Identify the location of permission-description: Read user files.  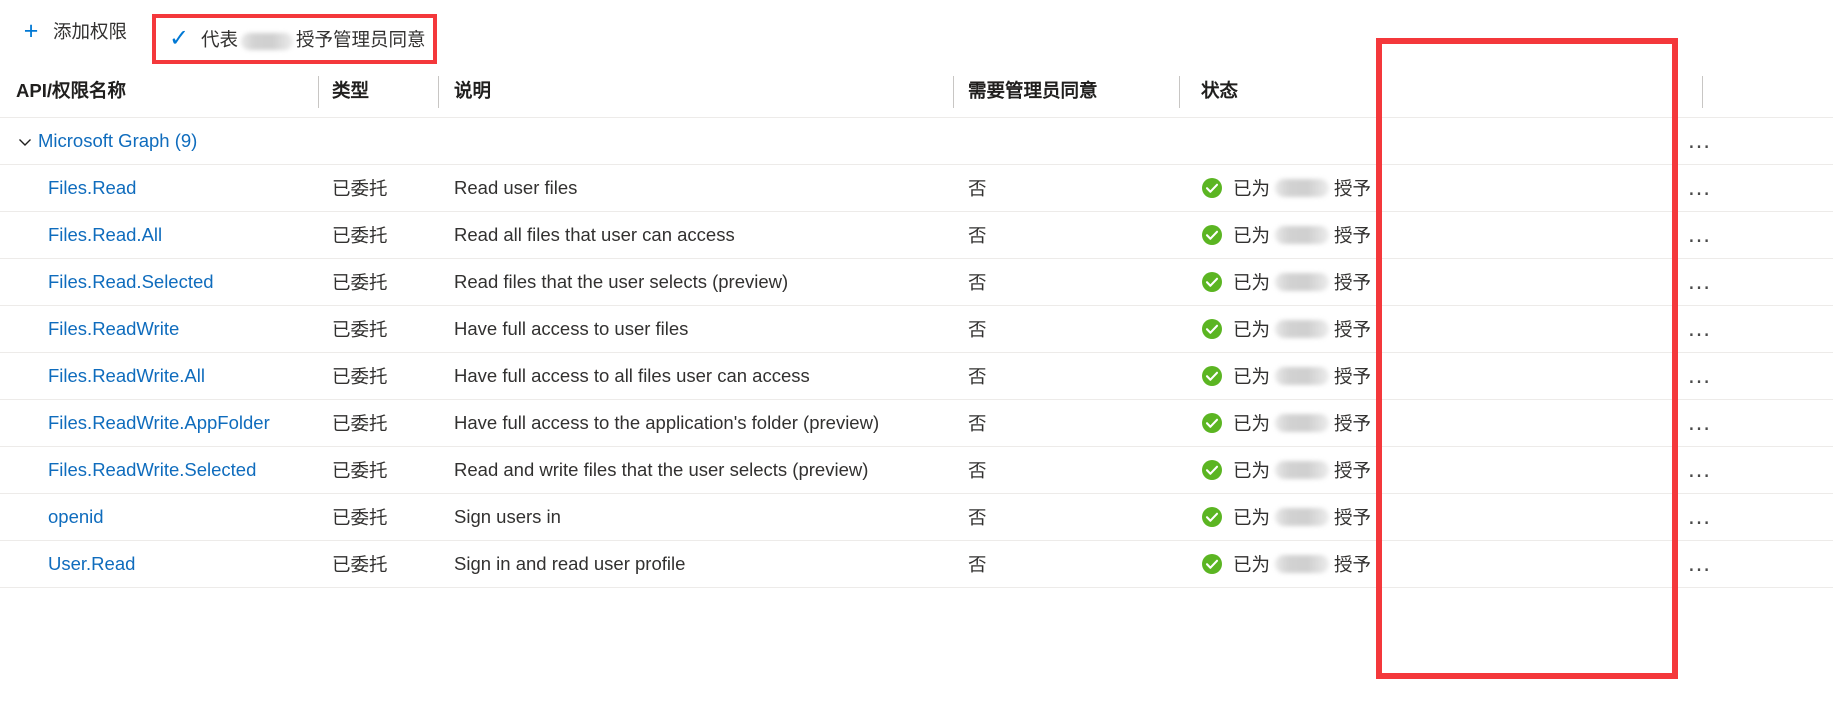
(516, 187).